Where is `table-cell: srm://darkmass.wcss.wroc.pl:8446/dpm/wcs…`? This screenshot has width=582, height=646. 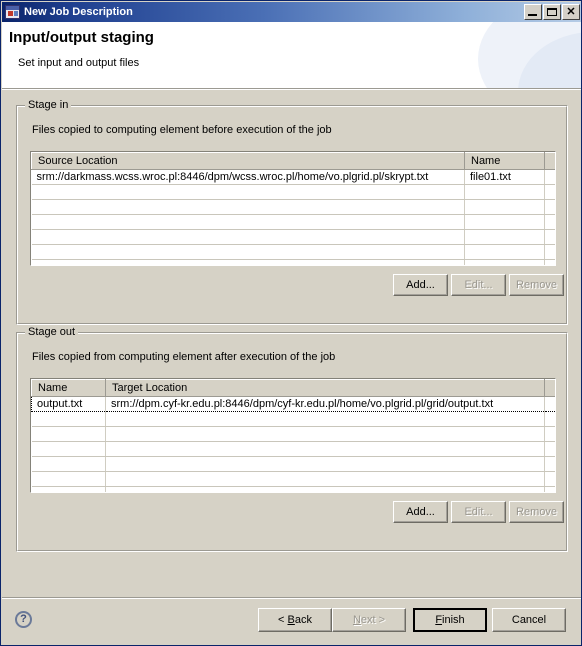
table-cell: srm://darkmass.wcss.wroc.pl:8446/dpm/wcs… is located at coordinates (248, 177).